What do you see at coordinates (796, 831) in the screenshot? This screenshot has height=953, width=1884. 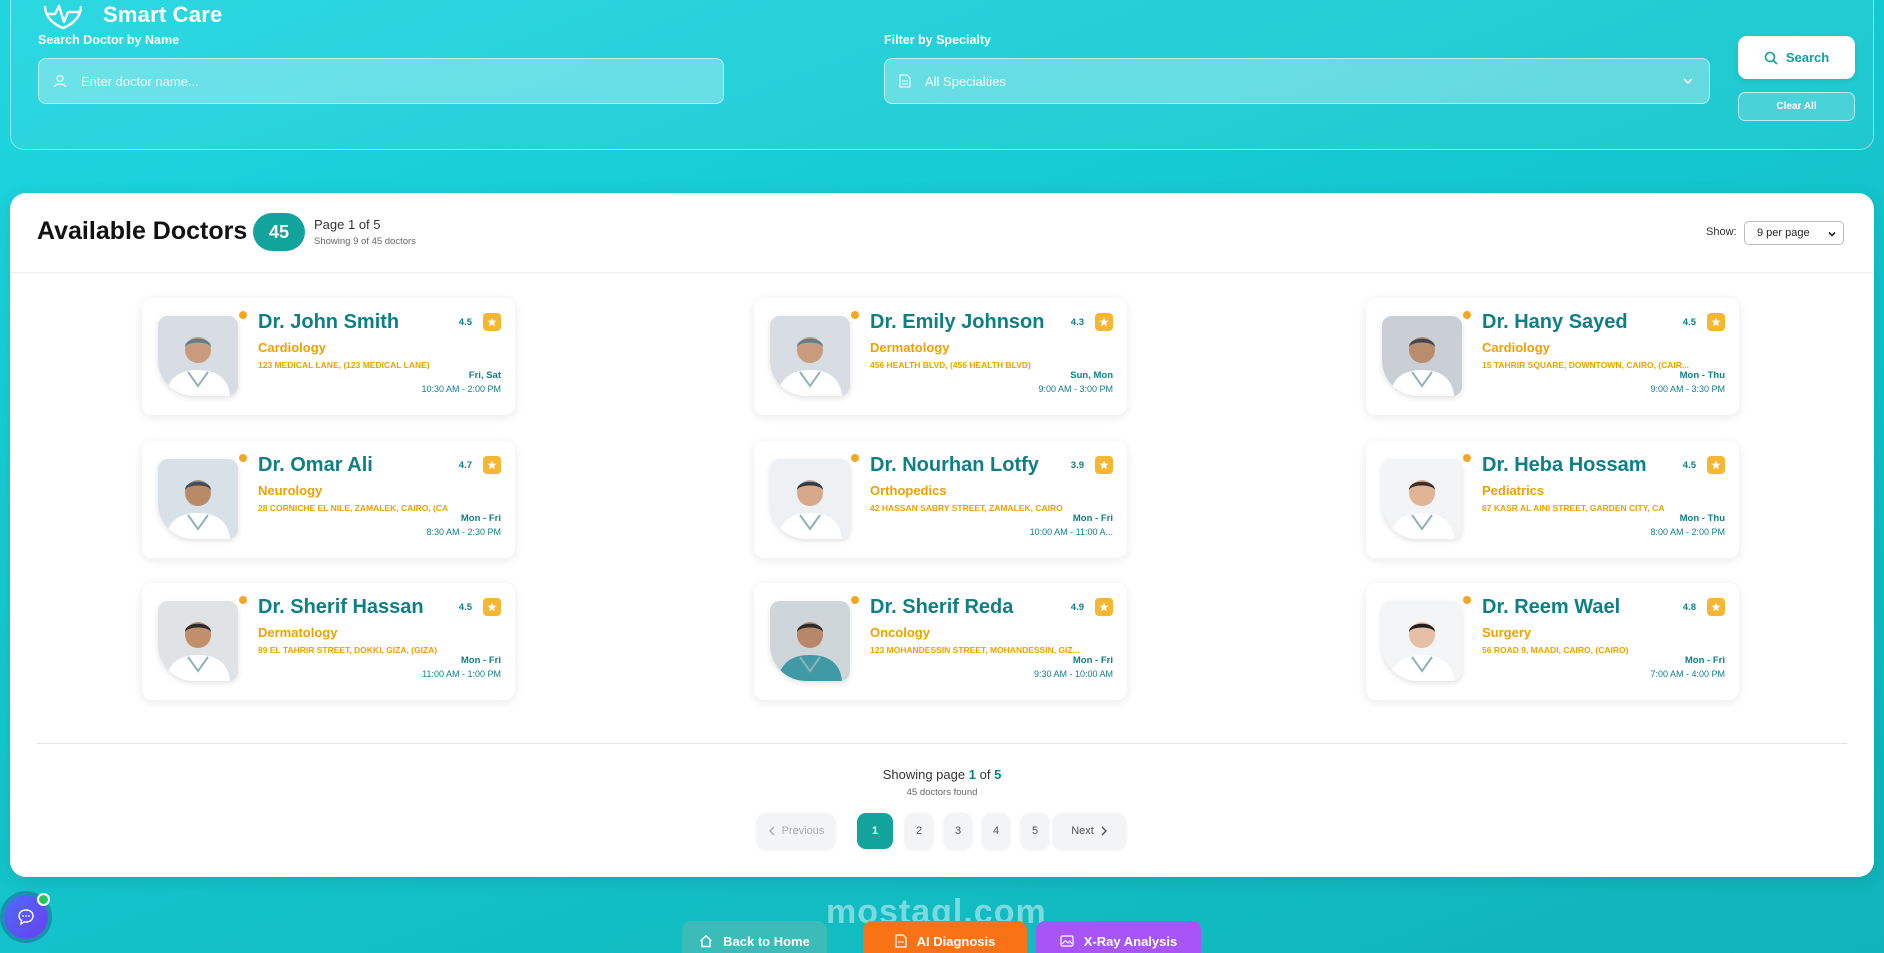 I see `previous-page-button: Previous` at bounding box center [796, 831].